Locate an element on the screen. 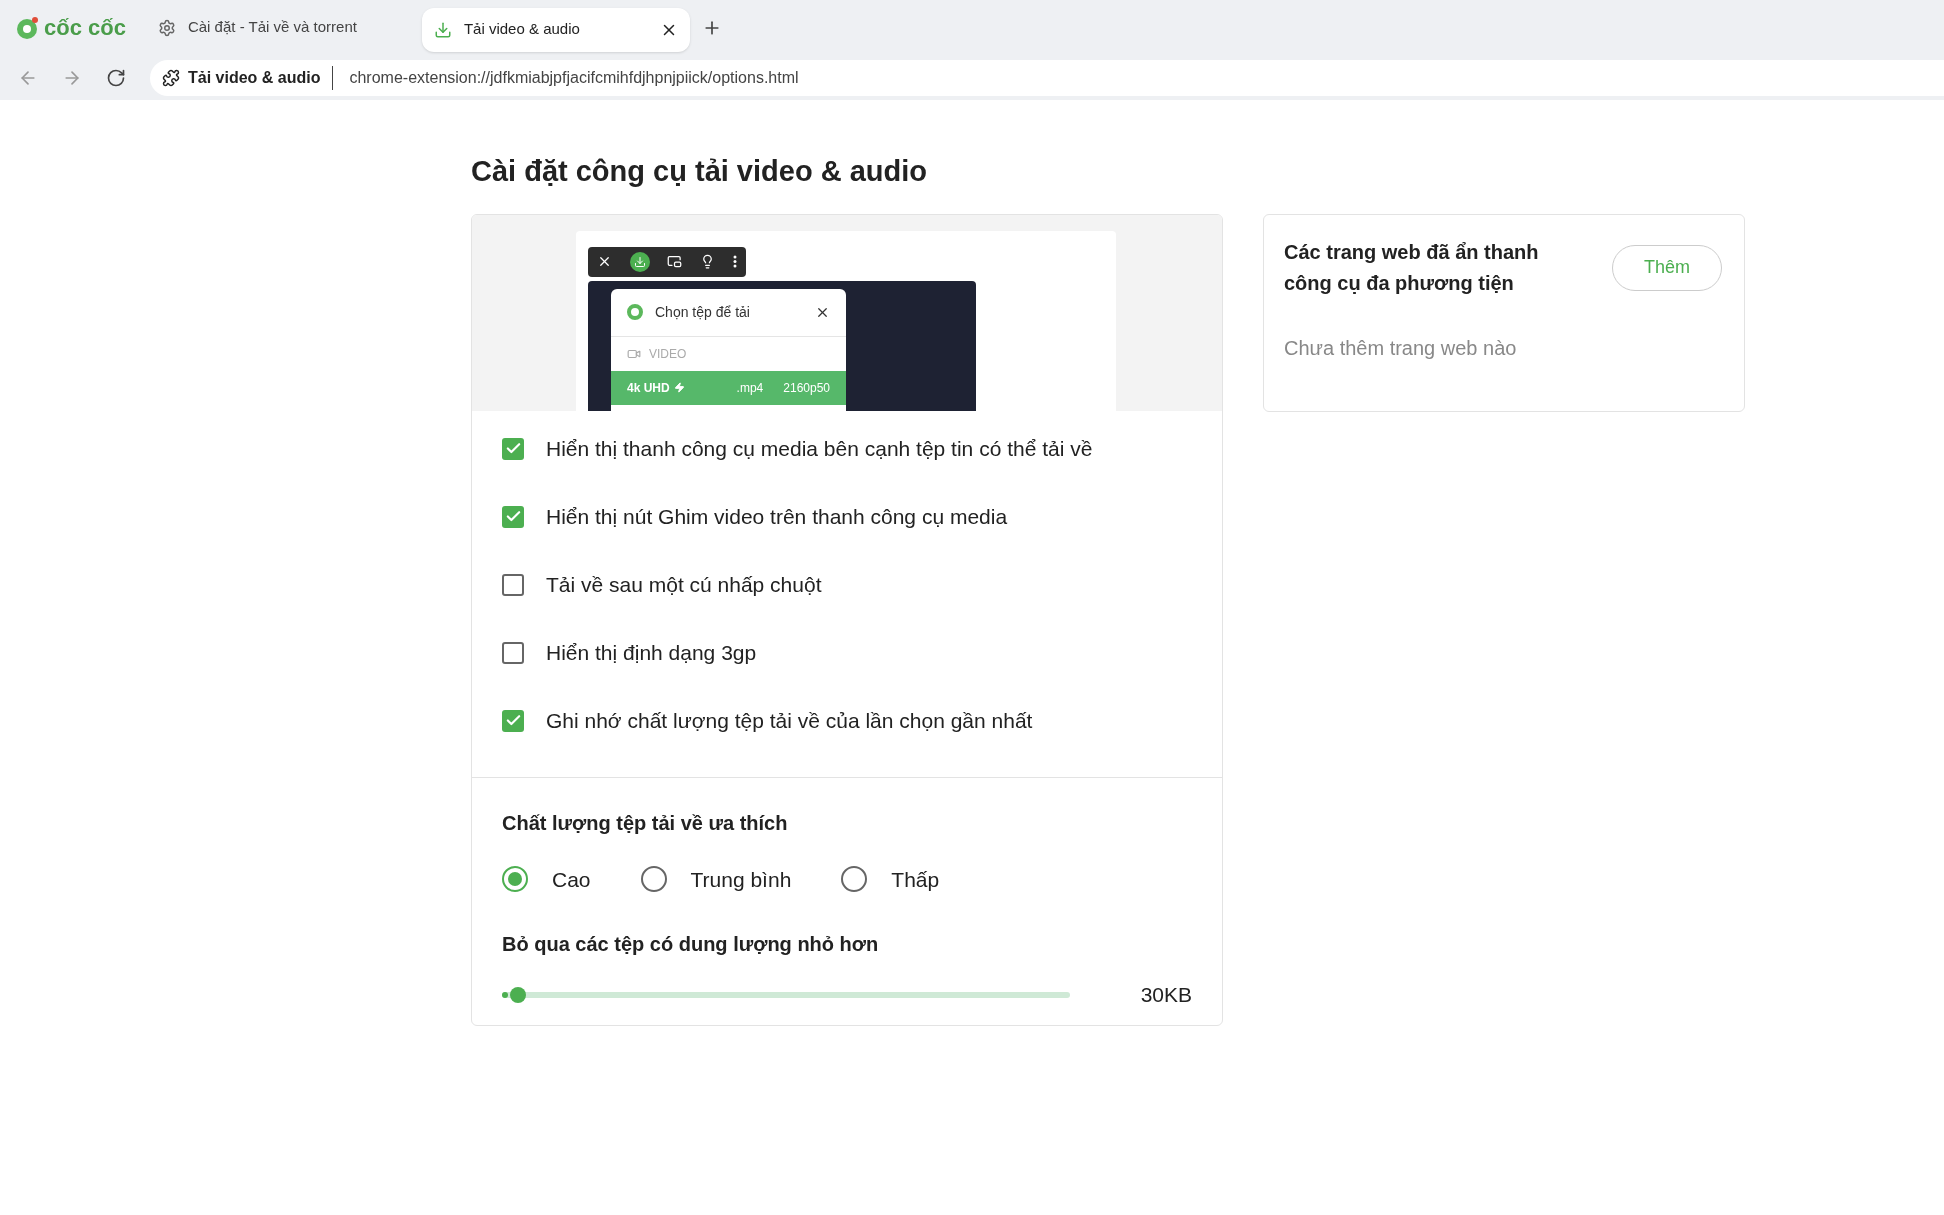 This screenshot has height=1215, width=1944. browser-tab: Cài đặt - Tải về và torrent is located at coordinates (279, 27).